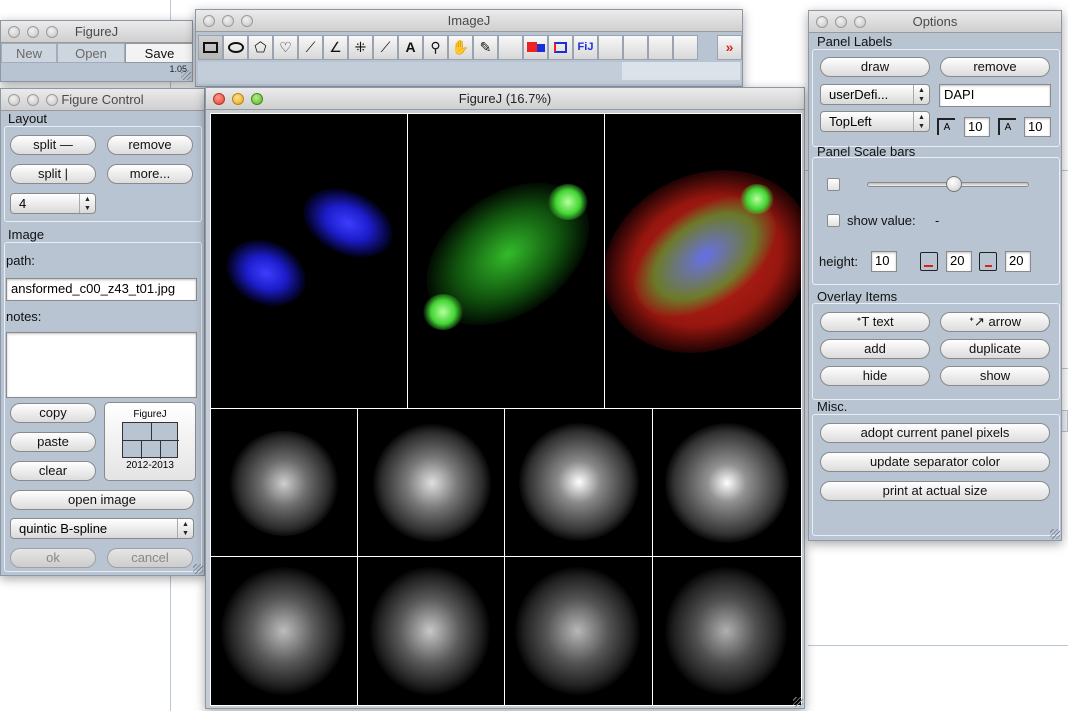 The height and width of the screenshot is (711, 1068). I want to click on cell-glow, so click(284, 483).